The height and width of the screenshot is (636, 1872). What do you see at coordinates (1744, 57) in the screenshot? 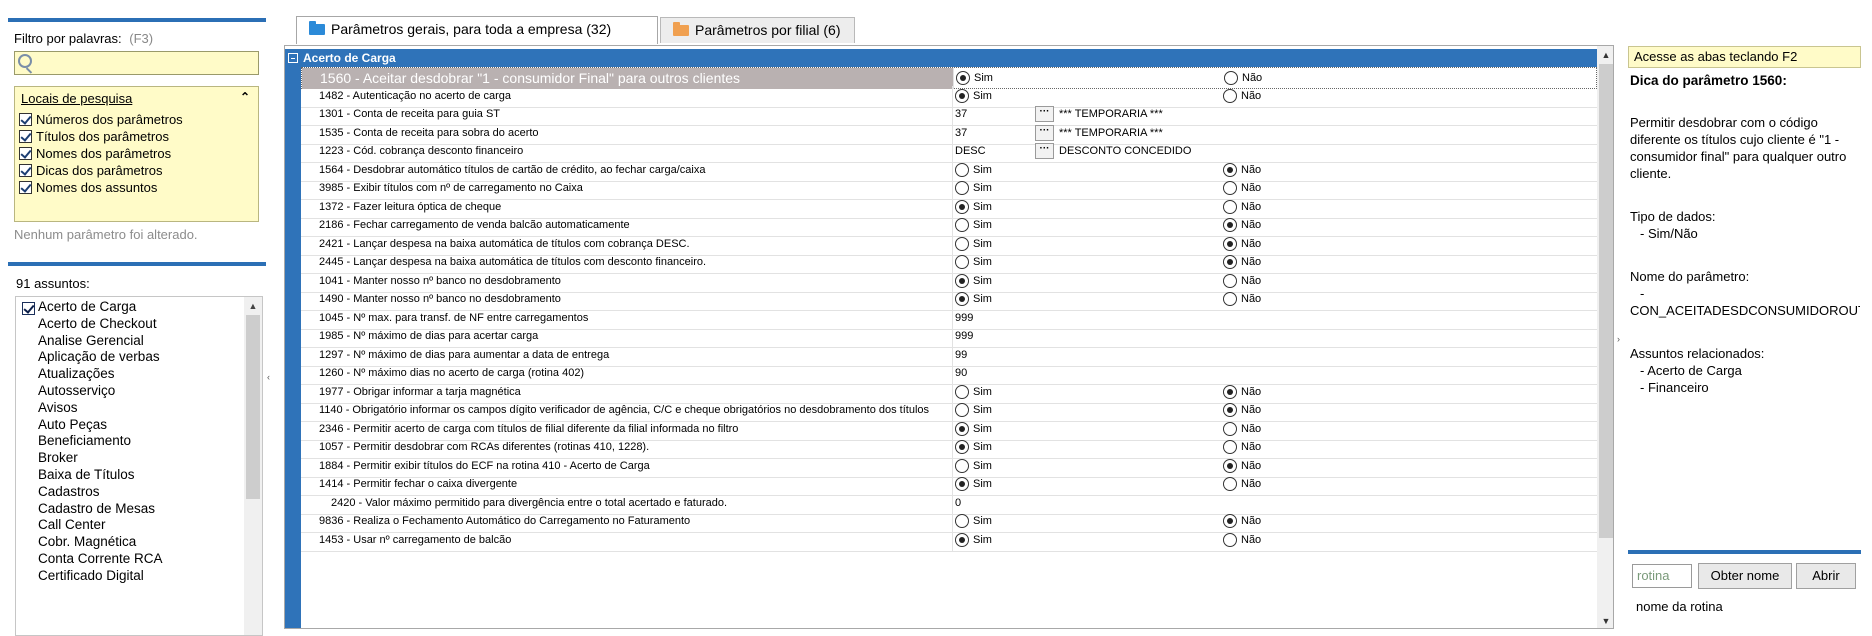
I see `help-tip: Acesse as abas teclando F2` at bounding box center [1744, 57].